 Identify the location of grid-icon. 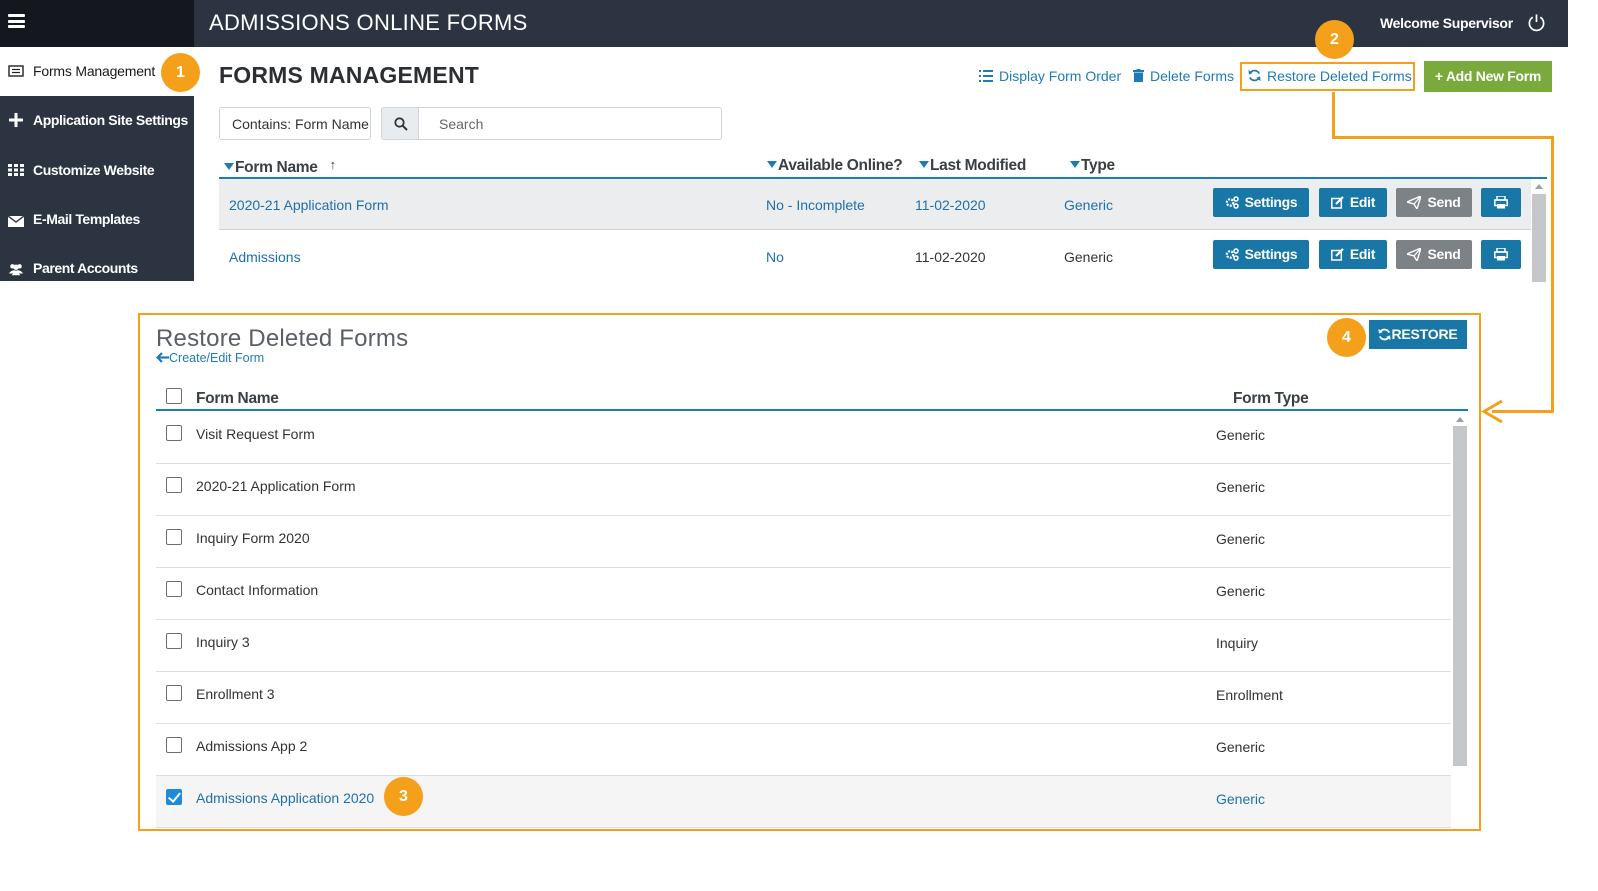
(16, 170).